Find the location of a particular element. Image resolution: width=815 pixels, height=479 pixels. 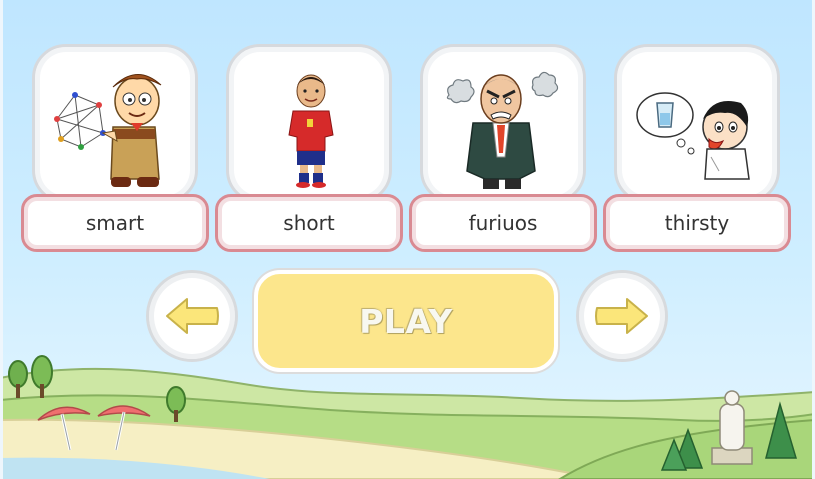

word-label: furiuos is located at coordinates (503, 223).